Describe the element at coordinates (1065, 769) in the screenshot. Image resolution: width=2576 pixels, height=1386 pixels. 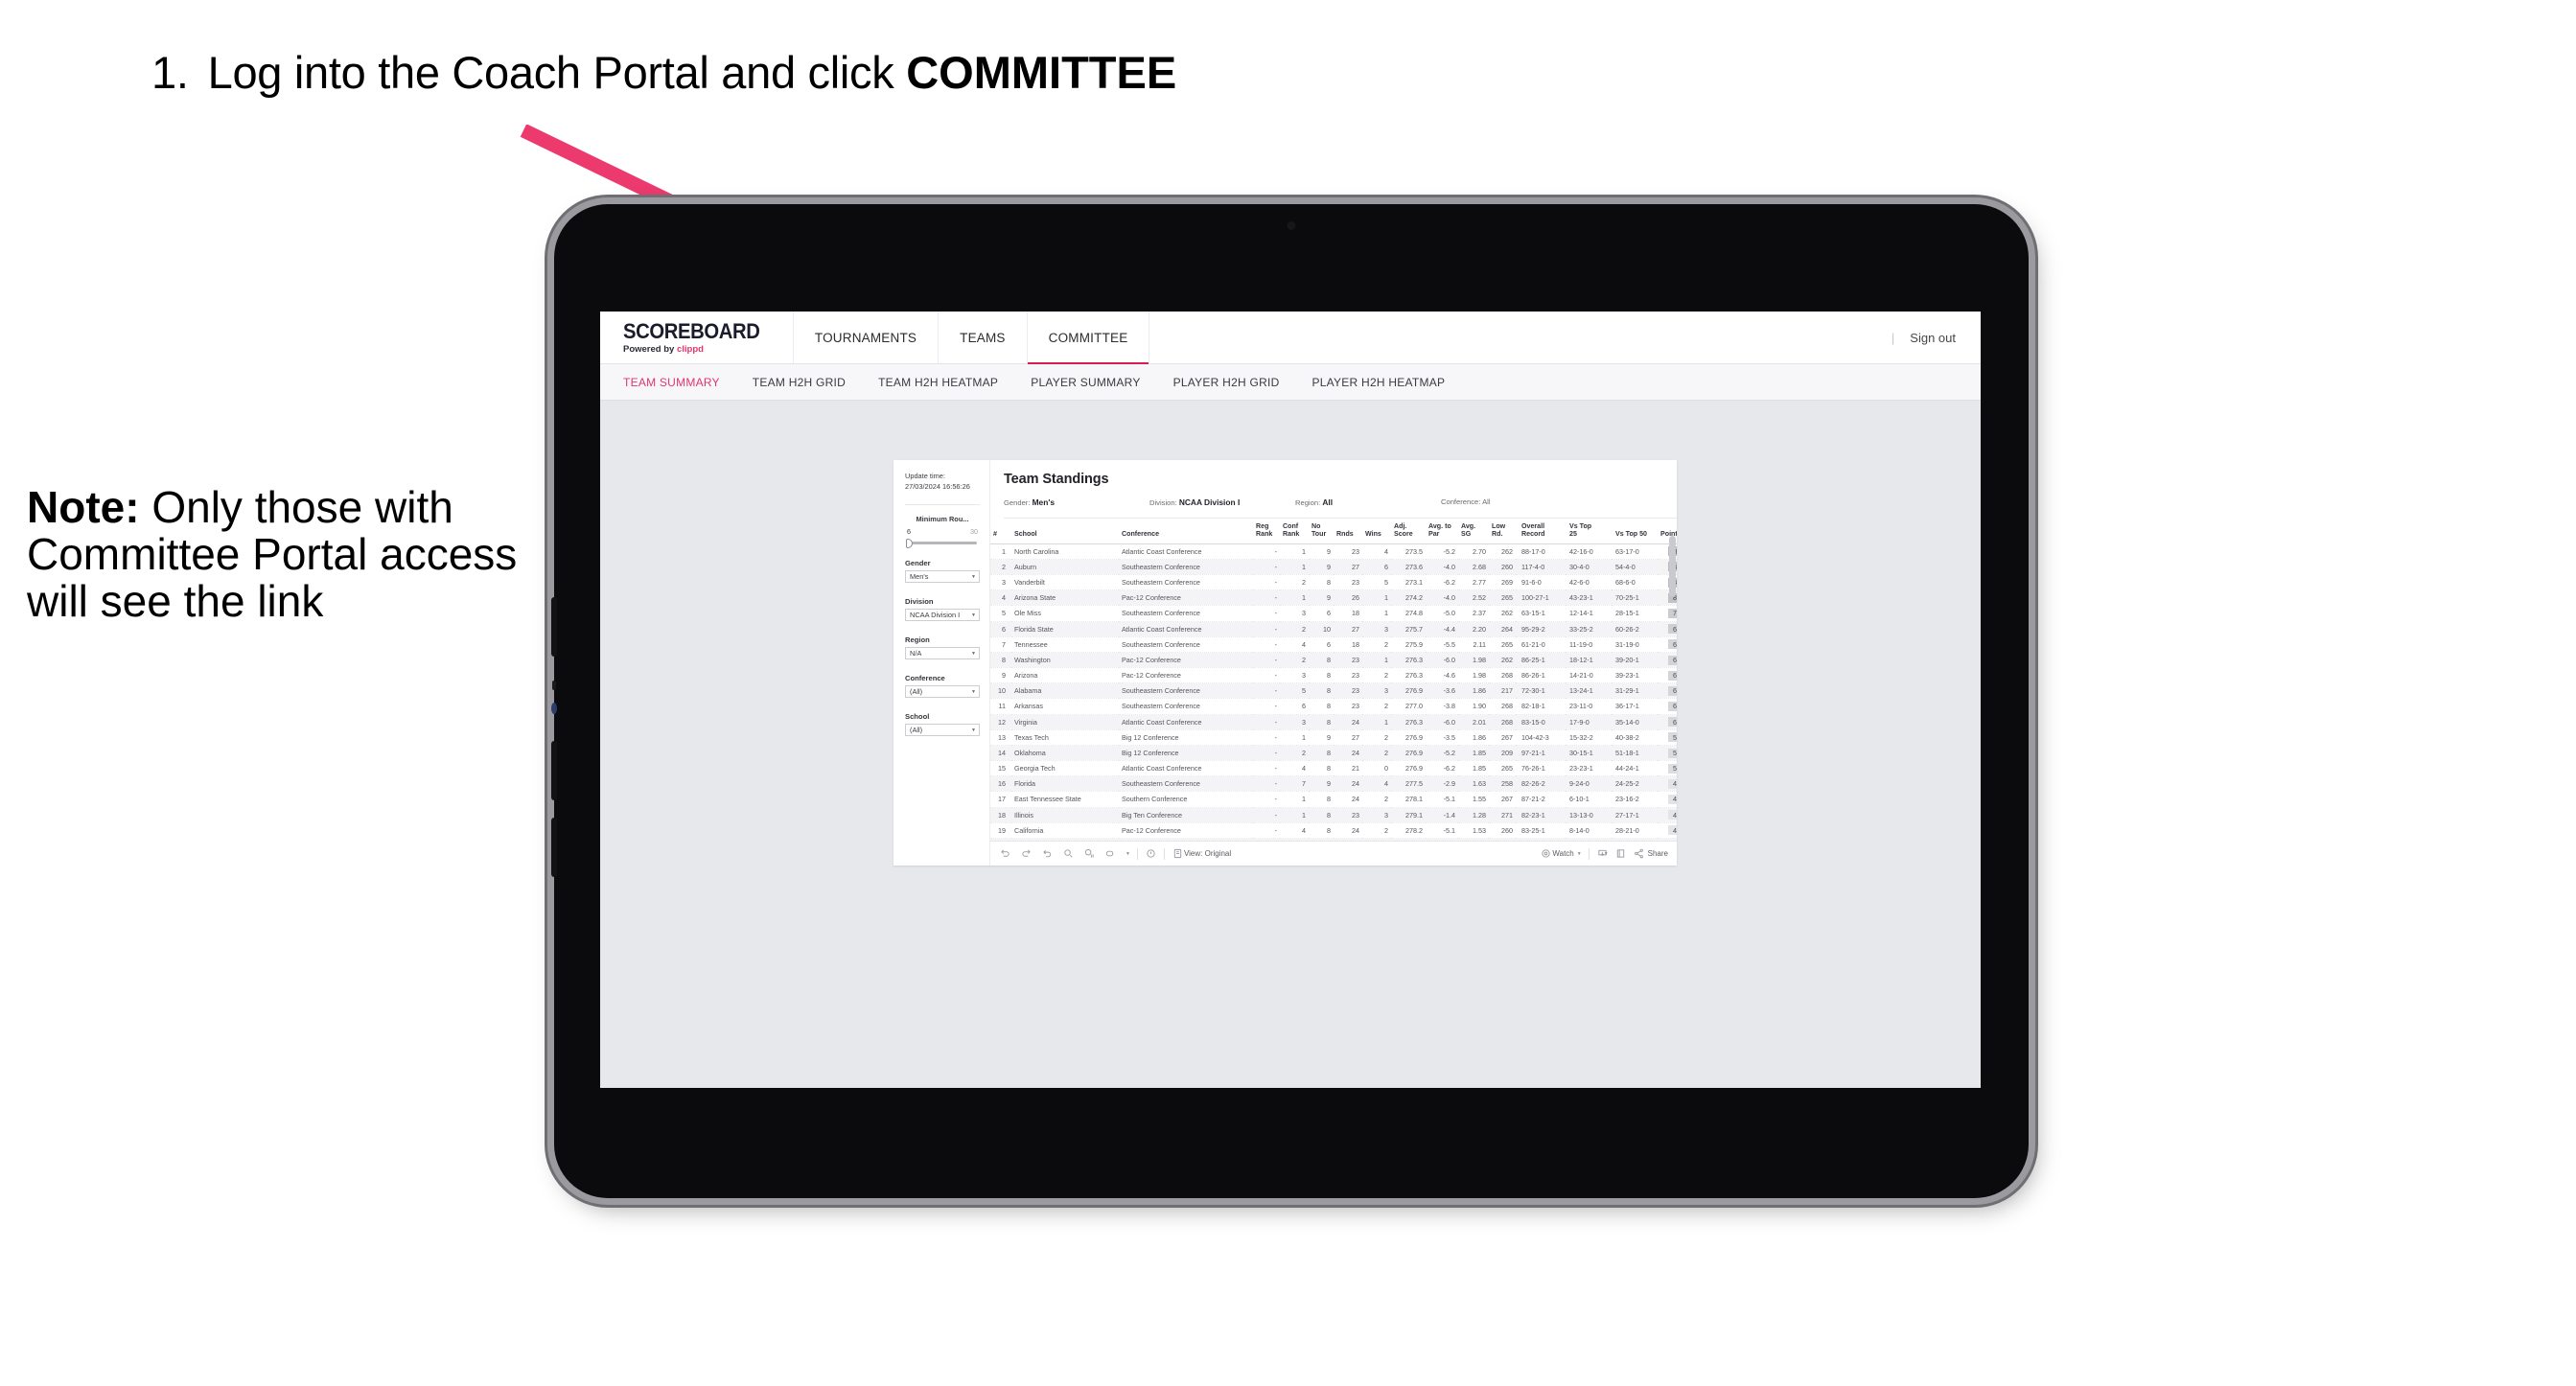
I see `cell-school: Georgia Tech` at that location.